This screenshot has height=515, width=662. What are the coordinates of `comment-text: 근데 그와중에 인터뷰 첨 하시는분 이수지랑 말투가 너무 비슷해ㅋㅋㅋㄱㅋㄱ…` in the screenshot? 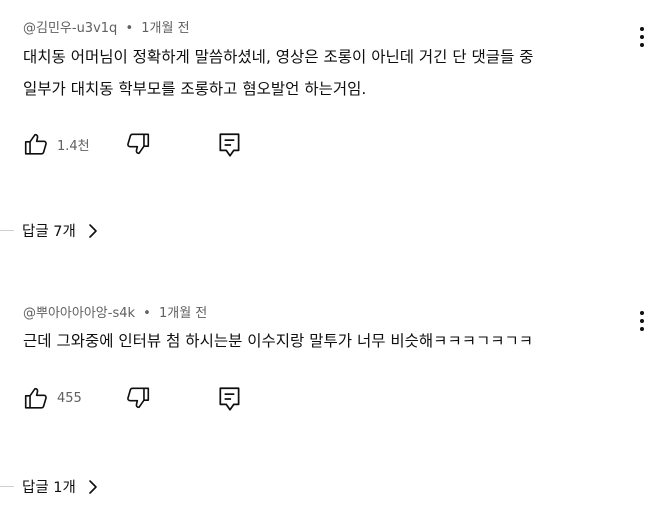 It's located at (323, 341).